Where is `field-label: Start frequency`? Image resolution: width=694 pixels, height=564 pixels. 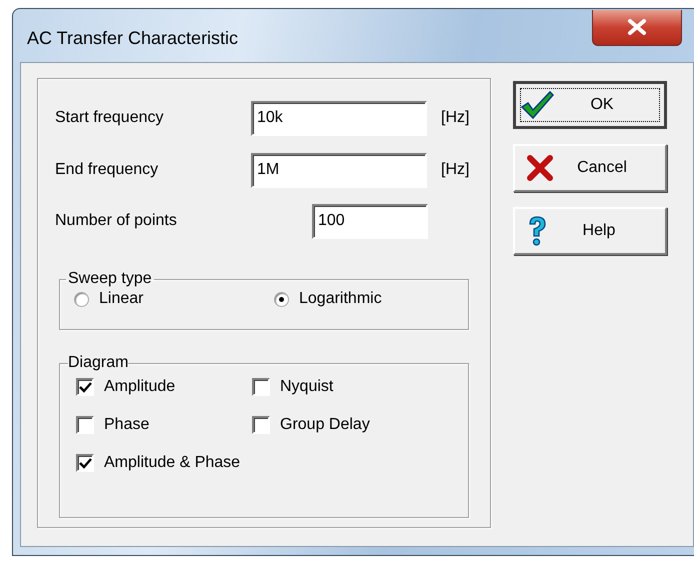
field-label: Start frequency is located at coordinates (109, 118).